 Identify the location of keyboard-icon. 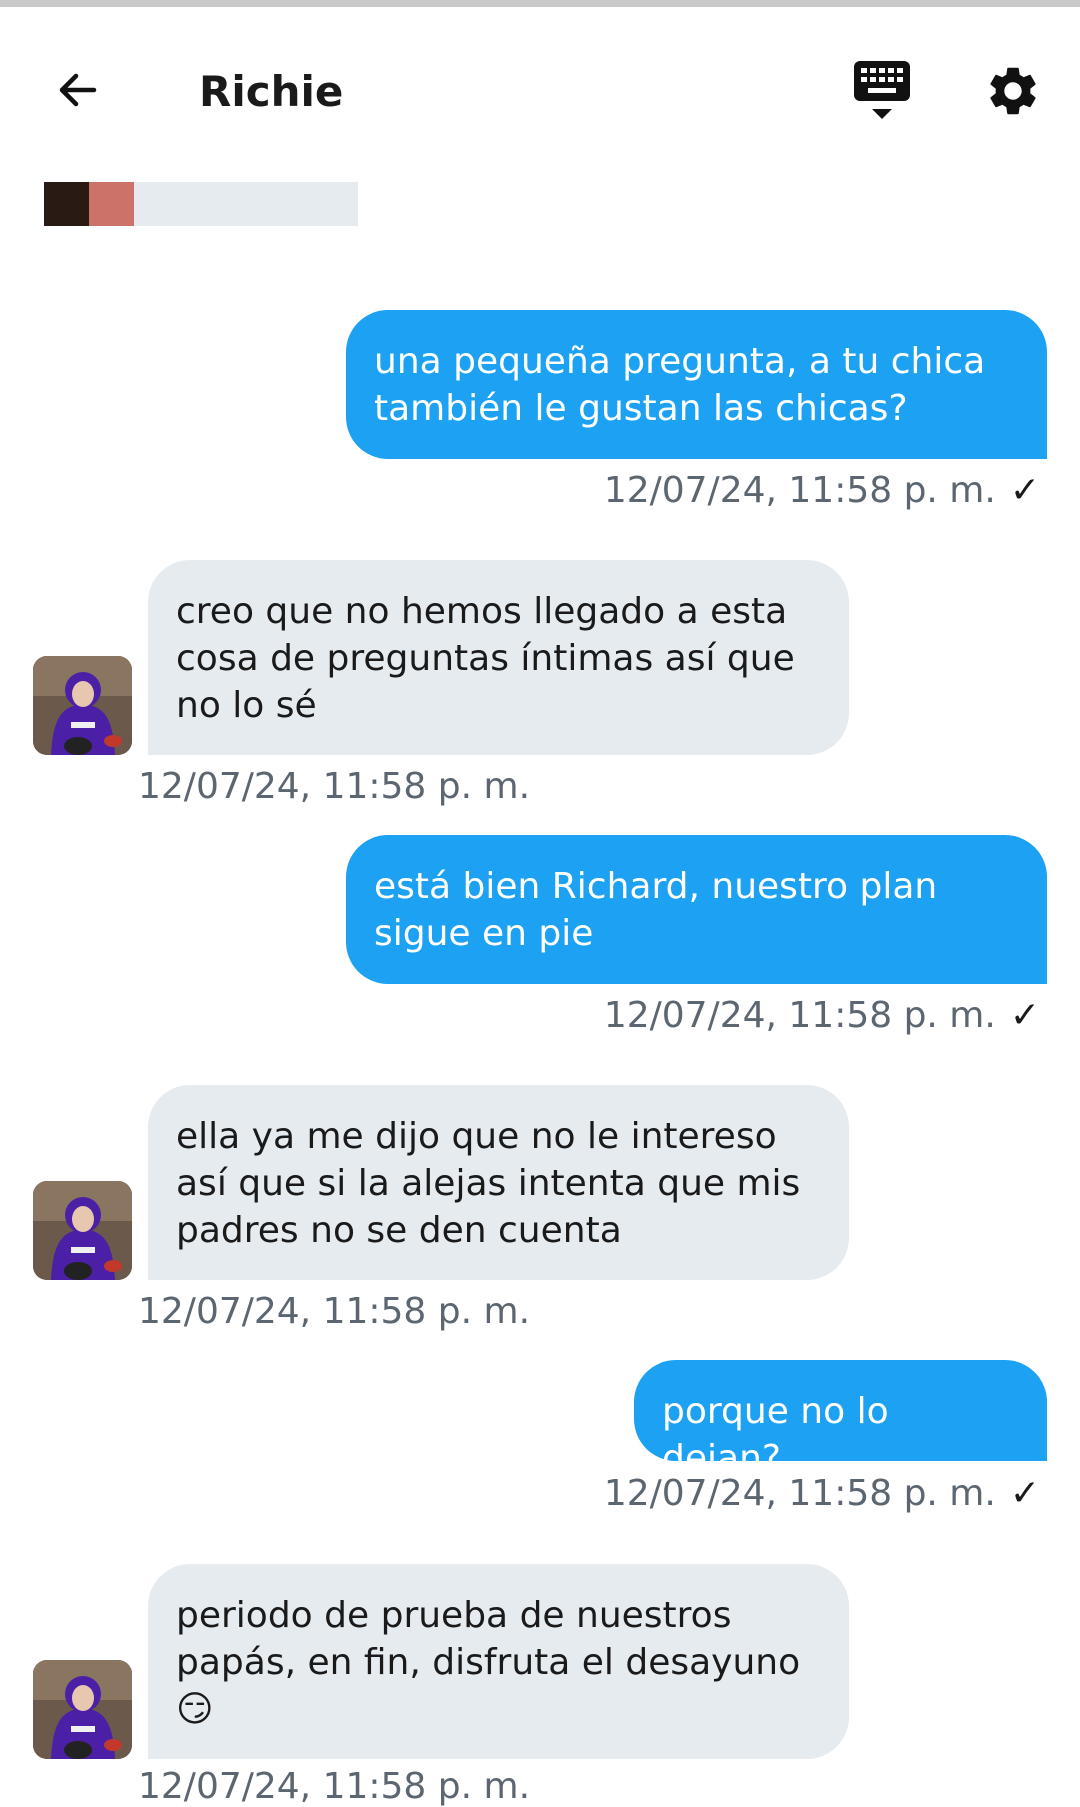
(882, 90).